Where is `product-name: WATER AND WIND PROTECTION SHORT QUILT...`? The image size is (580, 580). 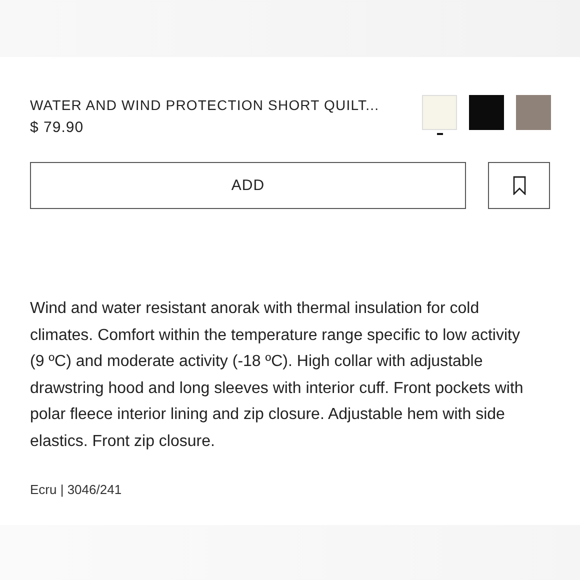 product-name: WATER AND WIND PROTECTION SHORT QUILT... is located at coordinates (205, 105).